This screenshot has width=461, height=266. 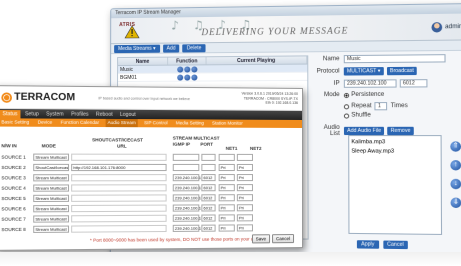 I want to click on nav-logout: Logout, so click(x=128, y=115).